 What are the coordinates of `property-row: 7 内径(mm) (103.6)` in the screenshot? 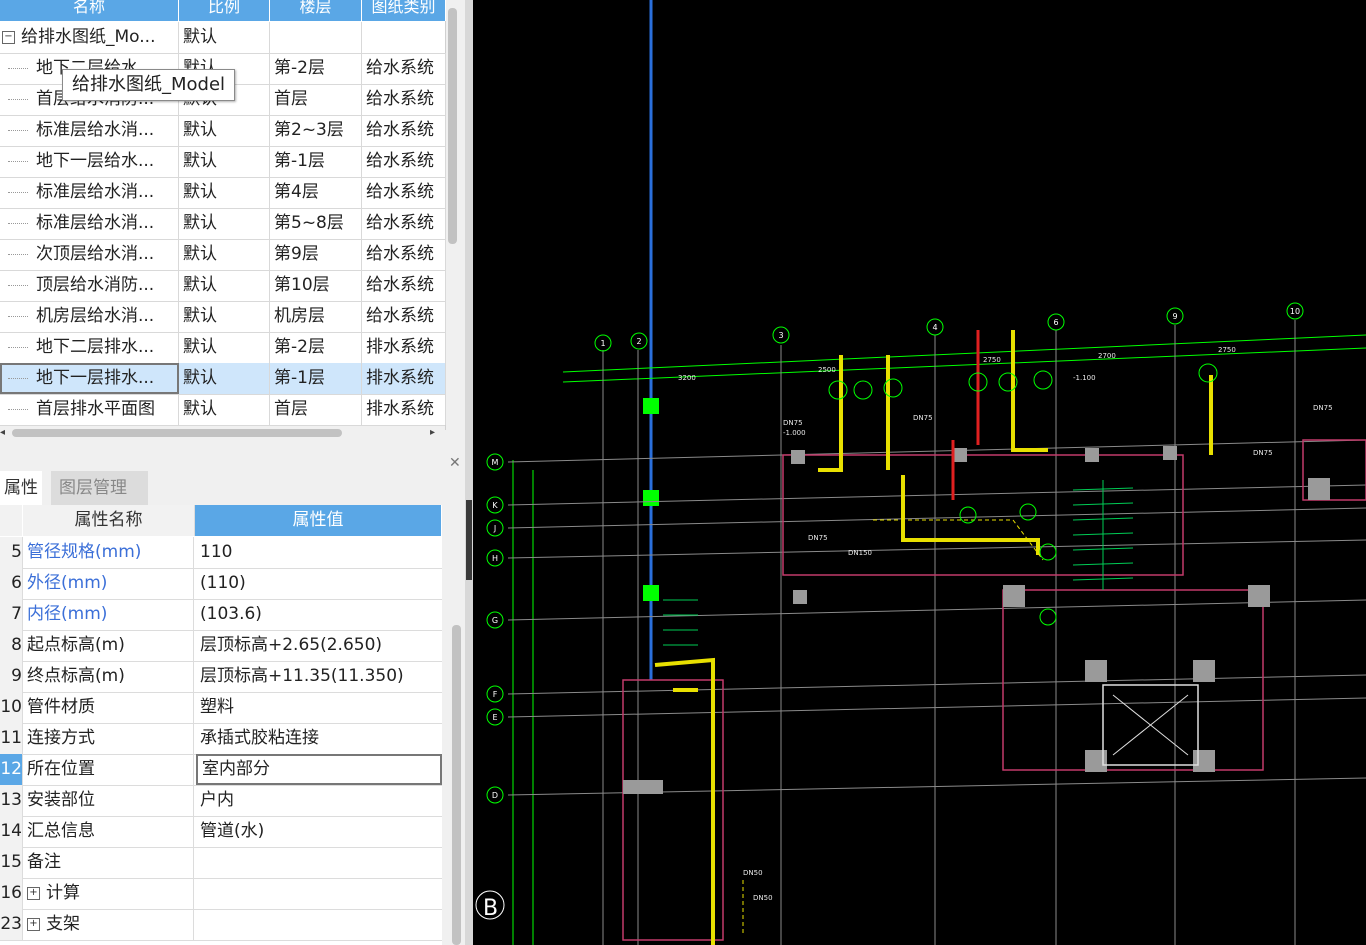 It's located at (221, 615).